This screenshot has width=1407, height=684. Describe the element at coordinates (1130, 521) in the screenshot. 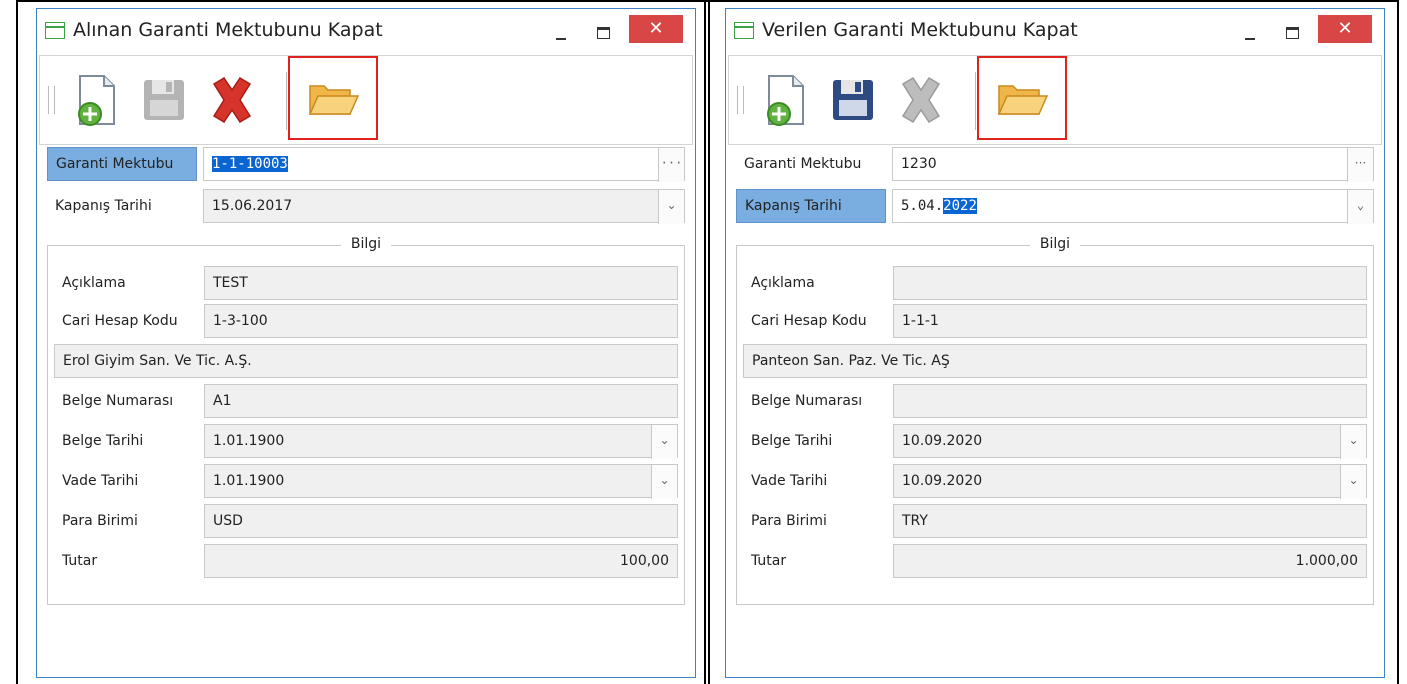

I see `para-input: TRY` at that location.